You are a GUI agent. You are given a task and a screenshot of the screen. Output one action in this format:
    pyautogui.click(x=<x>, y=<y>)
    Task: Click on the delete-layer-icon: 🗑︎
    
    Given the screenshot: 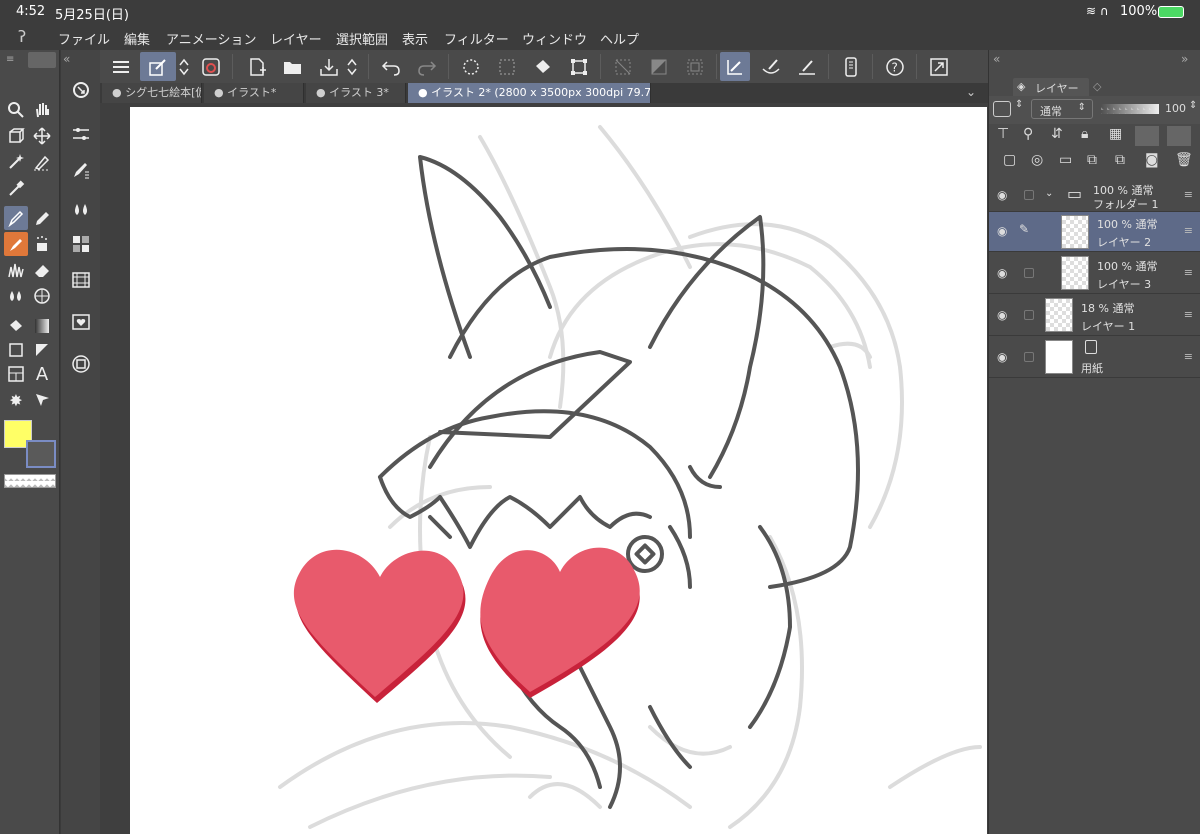 What is the action you would take?
    pyautogui.click(x=1184, y=160)
    